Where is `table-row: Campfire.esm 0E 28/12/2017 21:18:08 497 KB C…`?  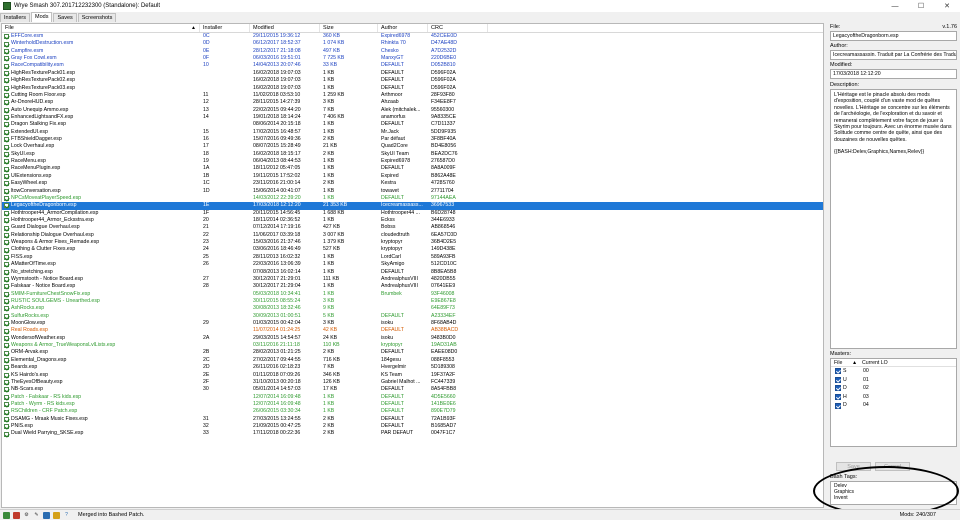 table-row: Campfire.esm 0E 28/12/2017 21:18:08 497 KB C… is located at coordinates (412, 51).